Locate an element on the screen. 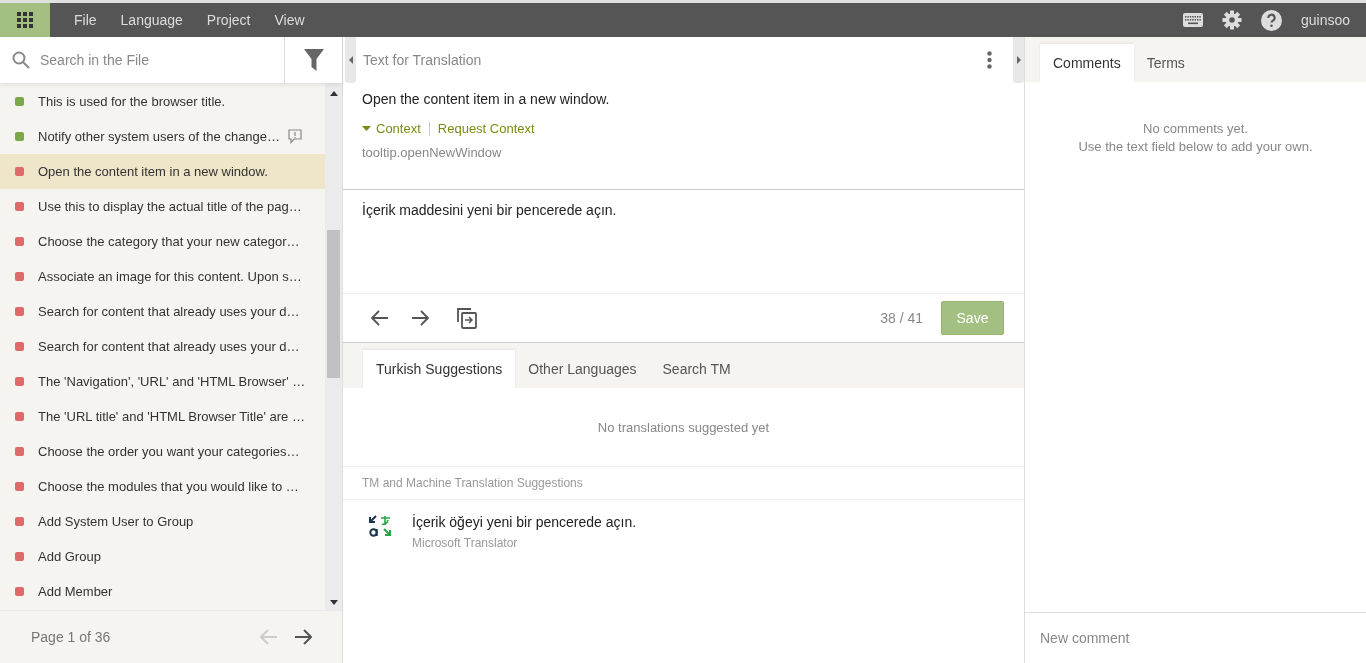 This screenshot has width=1366, height=663. request-context-link: Request Context is located at coordinates (486, 128).